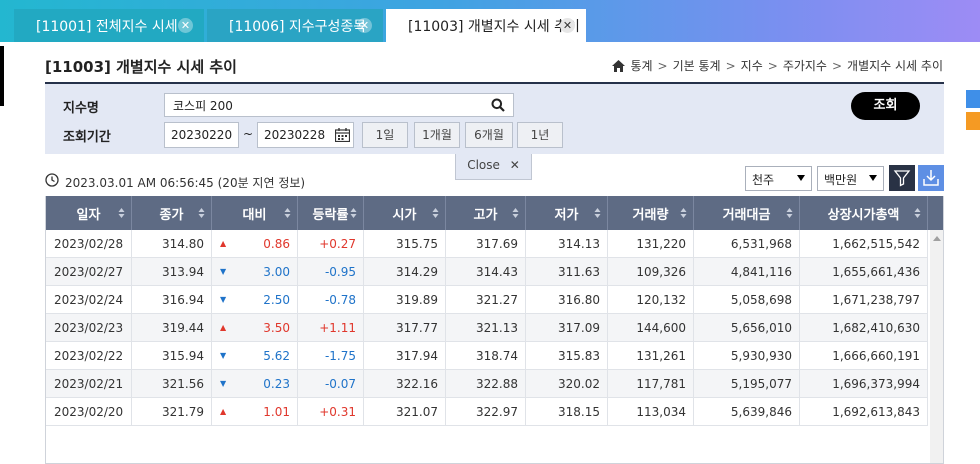 The image size is (980, 464). I want to click on cell-amount: 5,930,930, so click(747, 355).